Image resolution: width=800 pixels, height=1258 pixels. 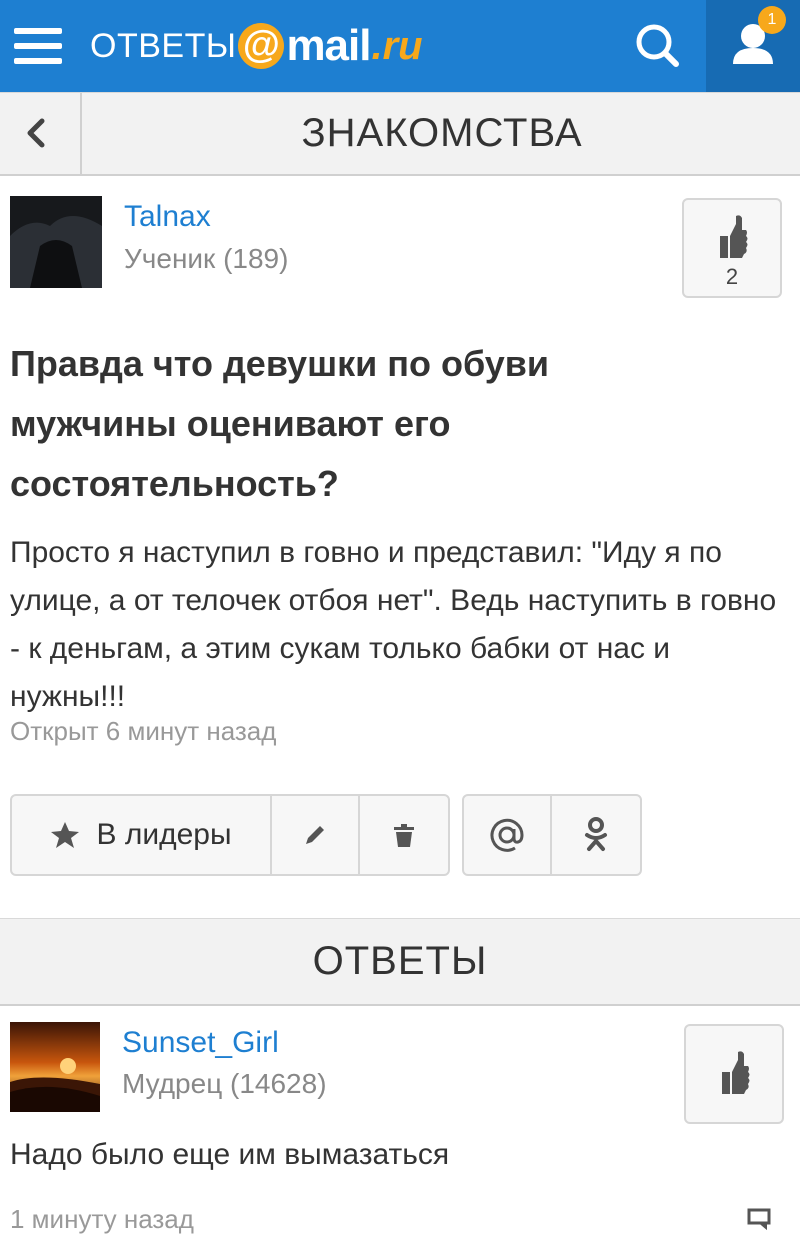 What do you see at coordinates (224, 1083) in the screenshot?
I see `answer-author-rank: Мудрец (14628)` at bounding box center [224, 1083].